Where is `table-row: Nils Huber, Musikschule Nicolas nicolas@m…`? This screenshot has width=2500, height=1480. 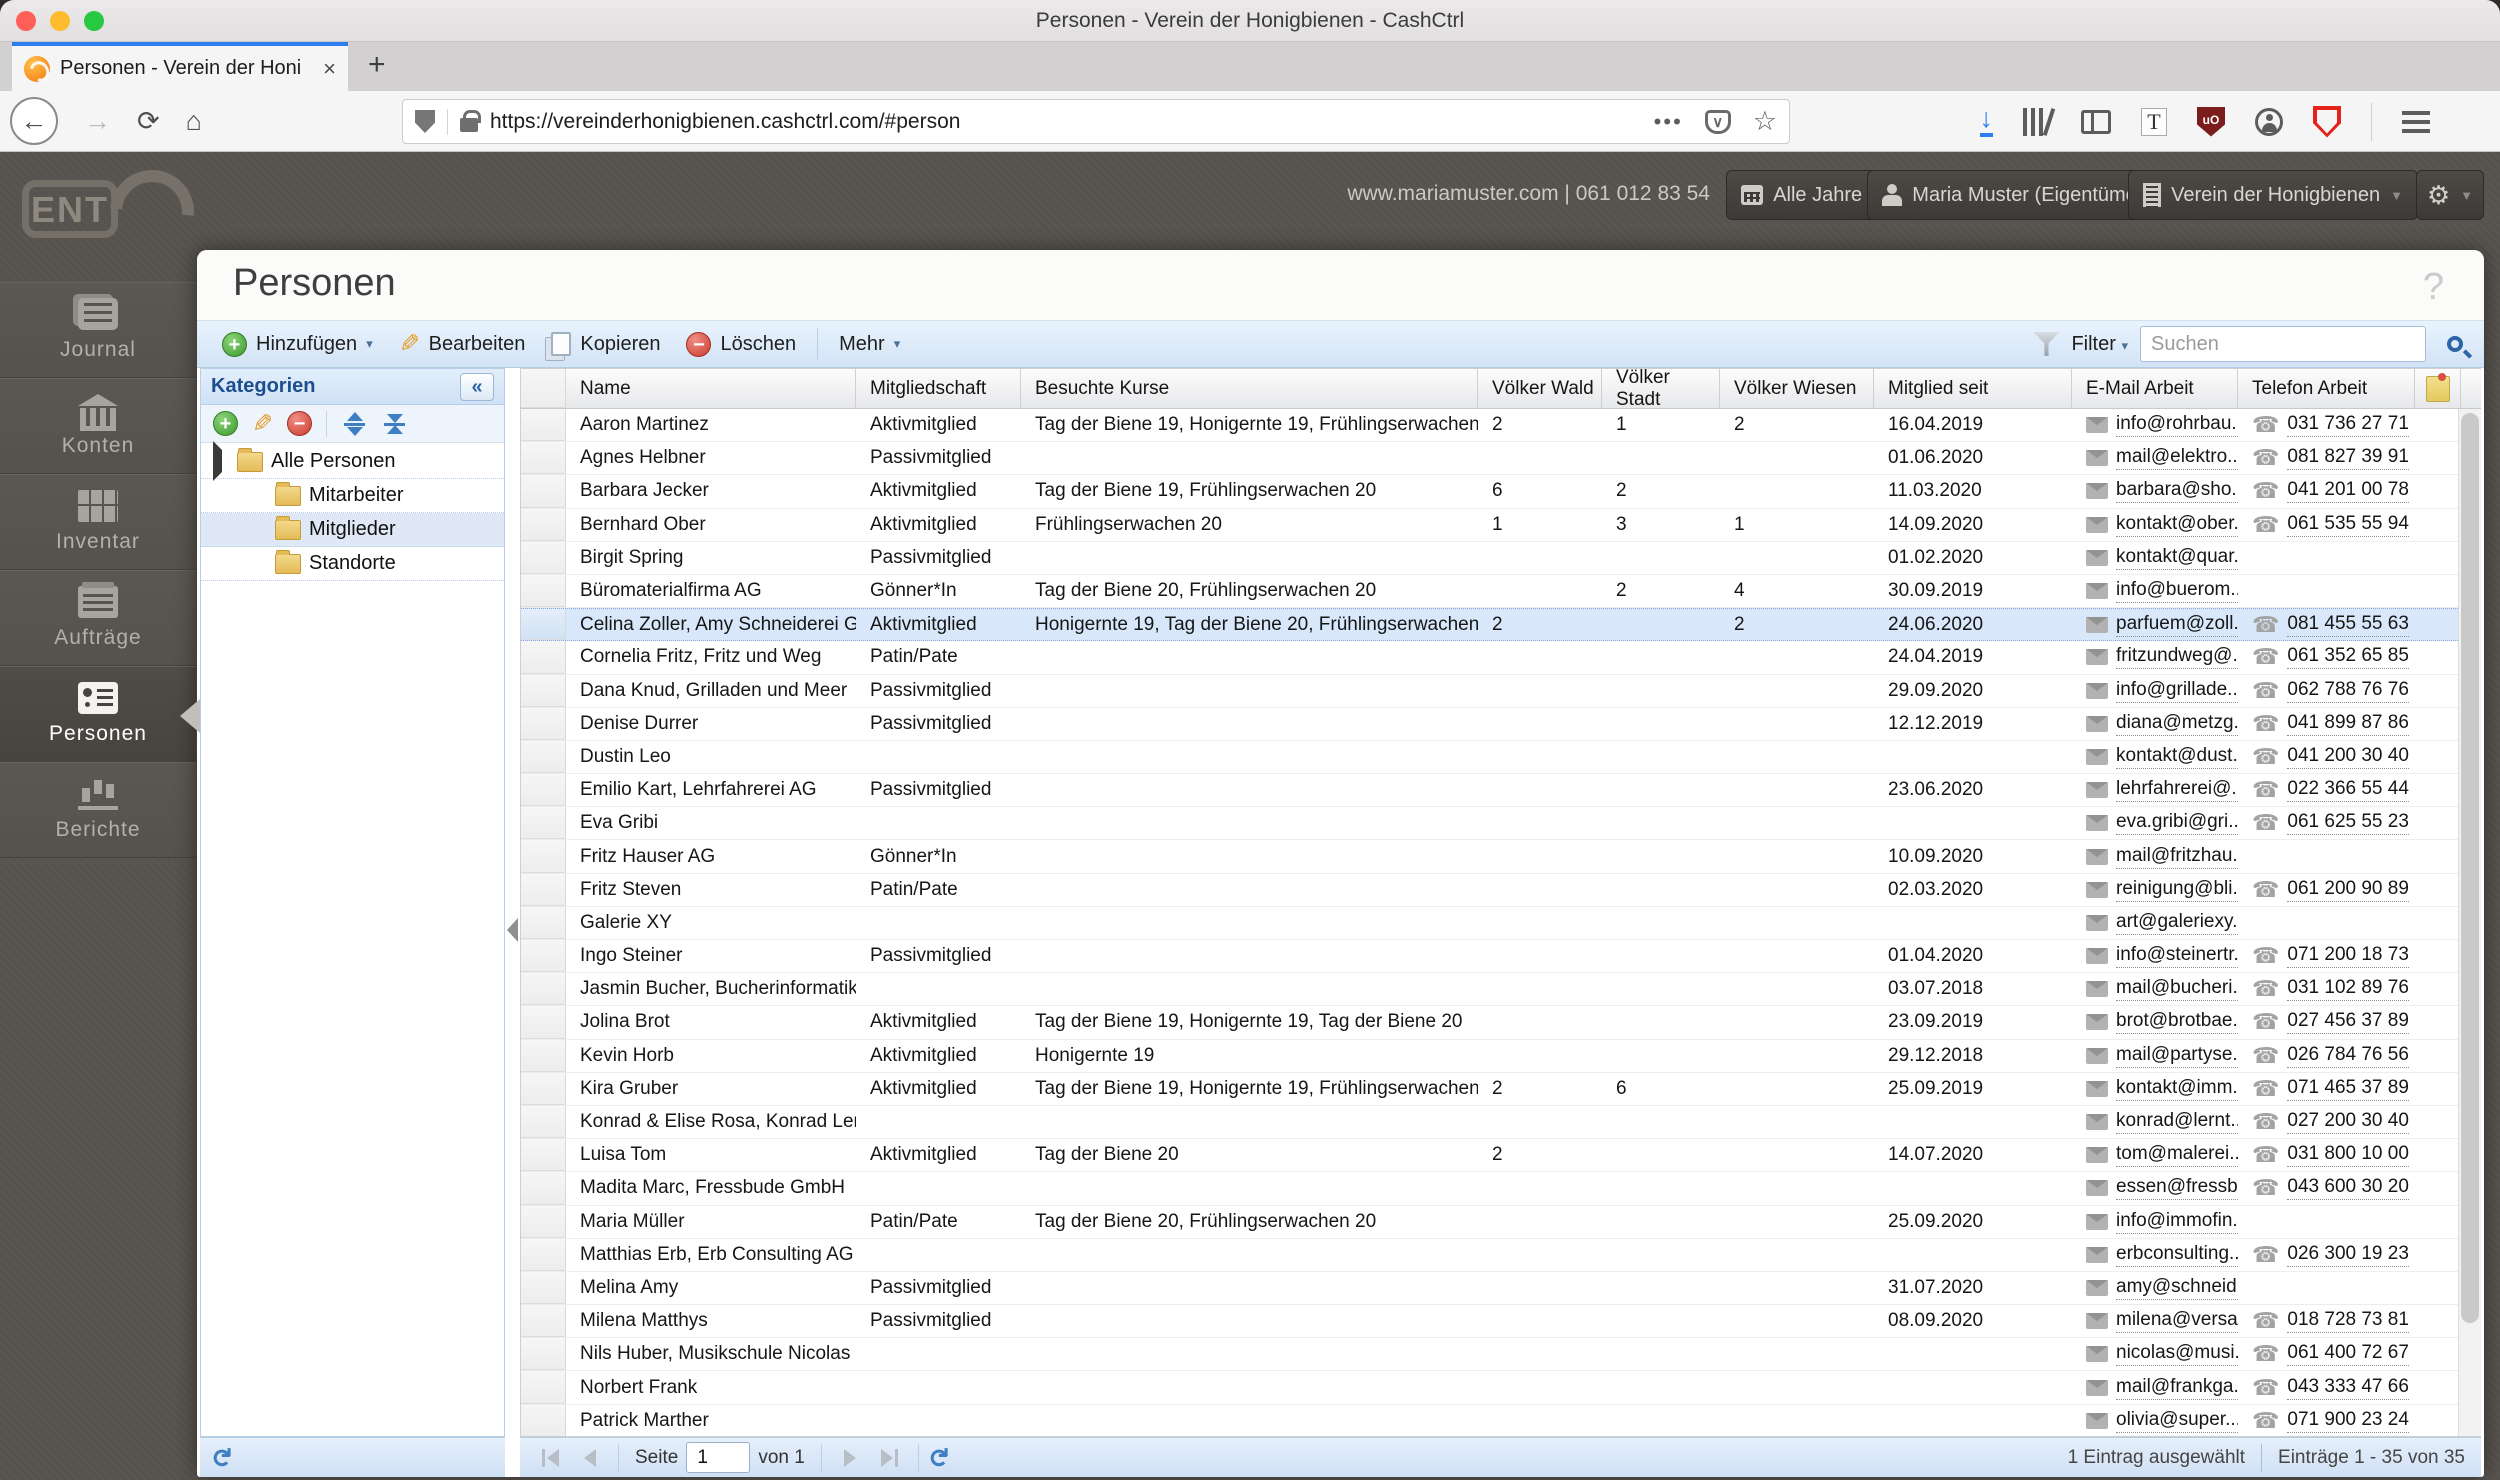
table-row: Nils Huber, Musikschule Nicolas nicolas@m… is located at coordinates (1489, 1355).